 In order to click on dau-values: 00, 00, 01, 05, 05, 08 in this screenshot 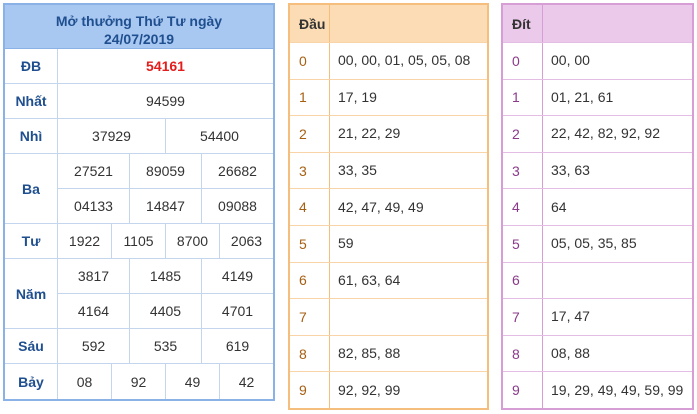, I will do `click(404, 60)`.